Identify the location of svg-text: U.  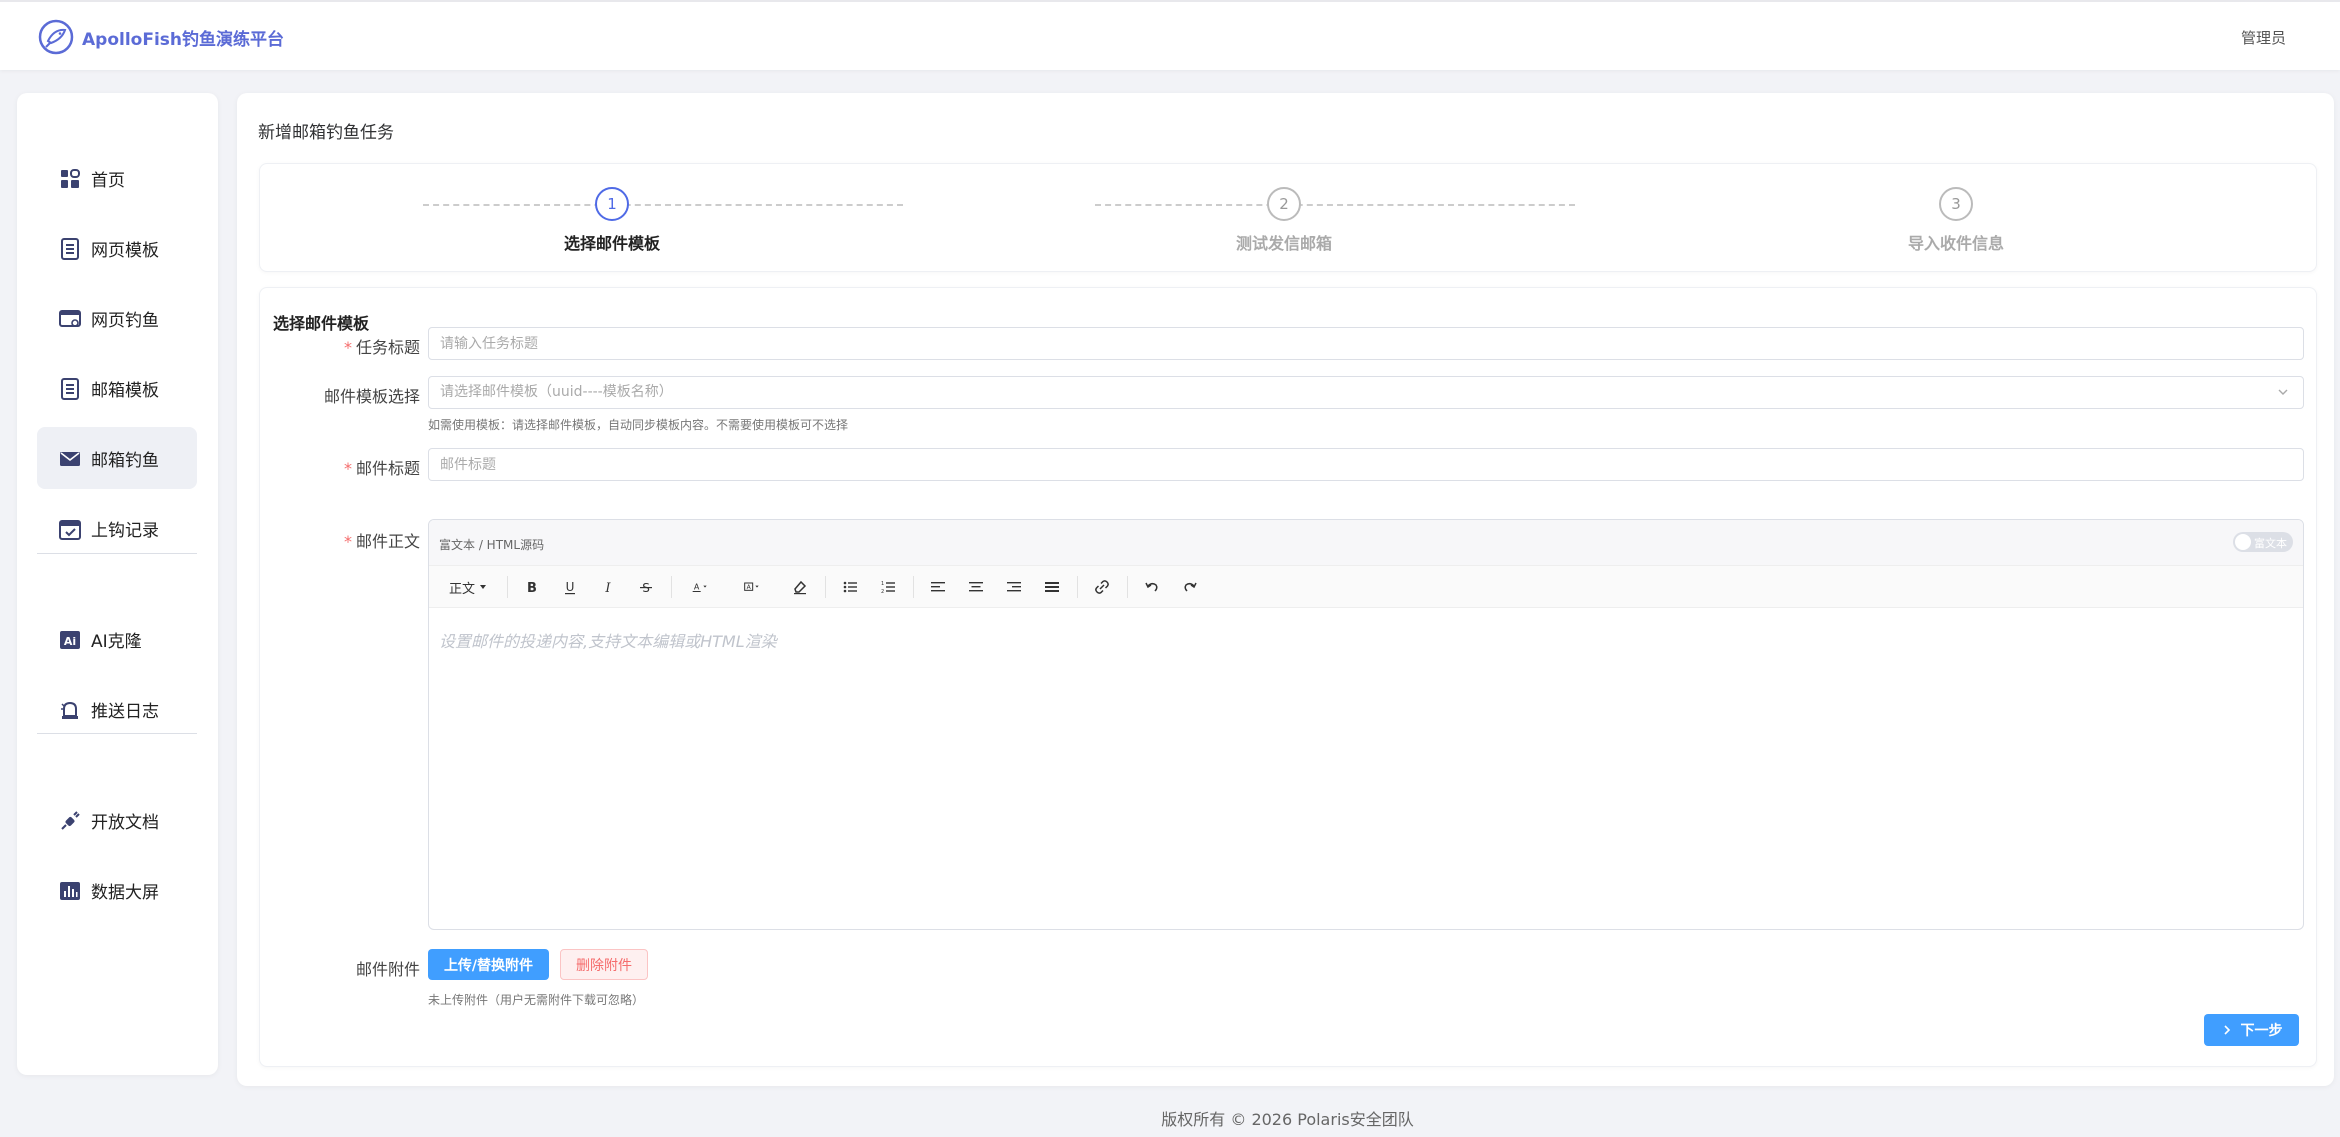
(570, 587).